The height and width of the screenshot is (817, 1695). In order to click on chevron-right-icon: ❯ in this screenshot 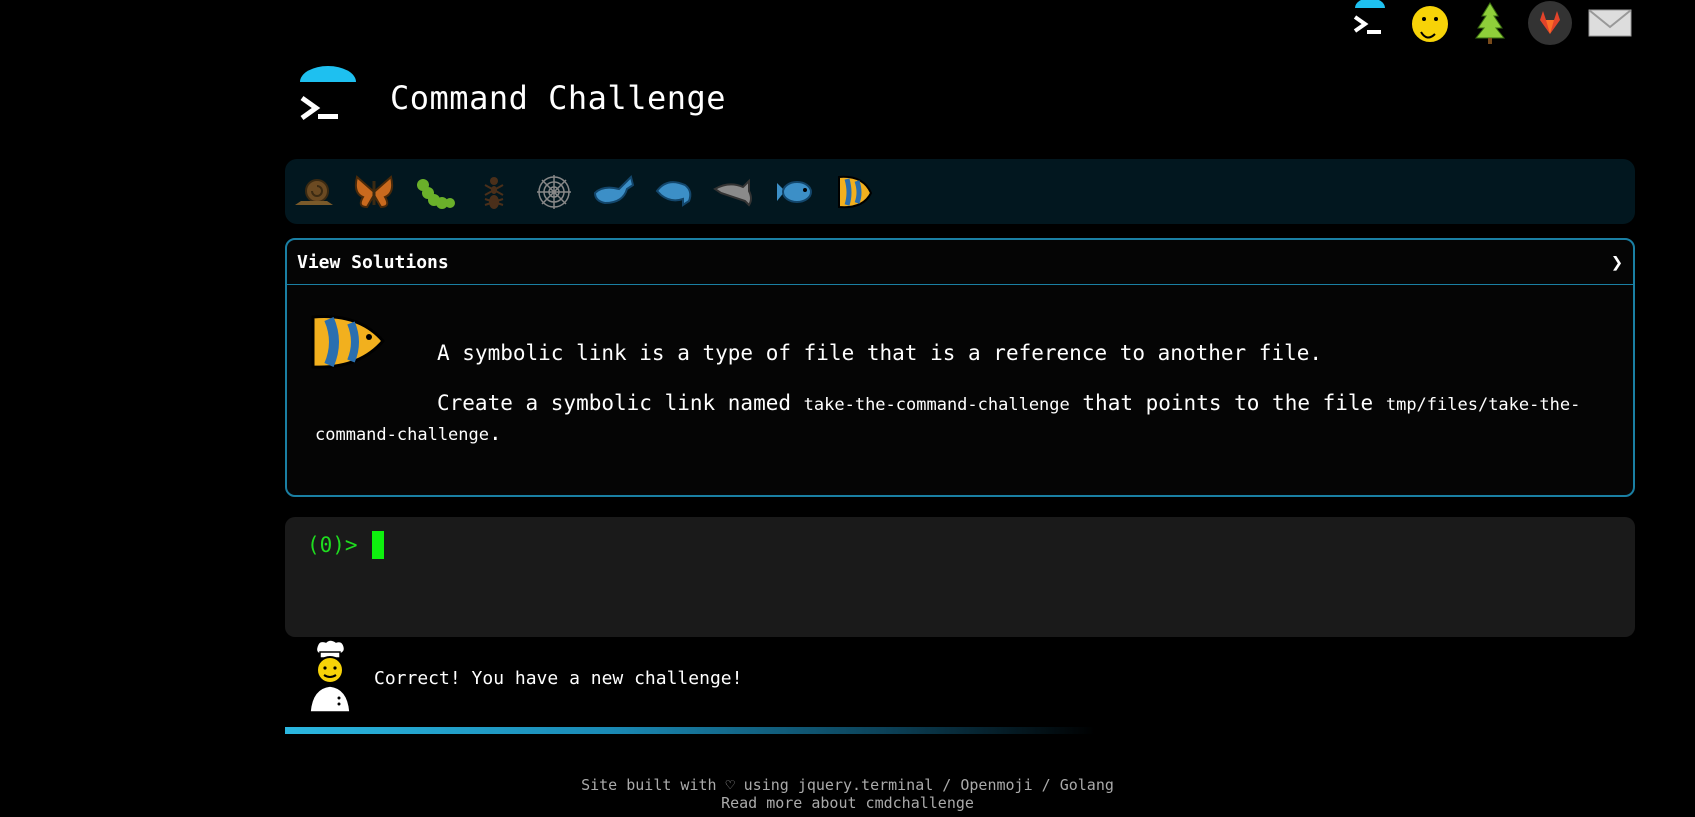, I will do `click(1616, 262)`.